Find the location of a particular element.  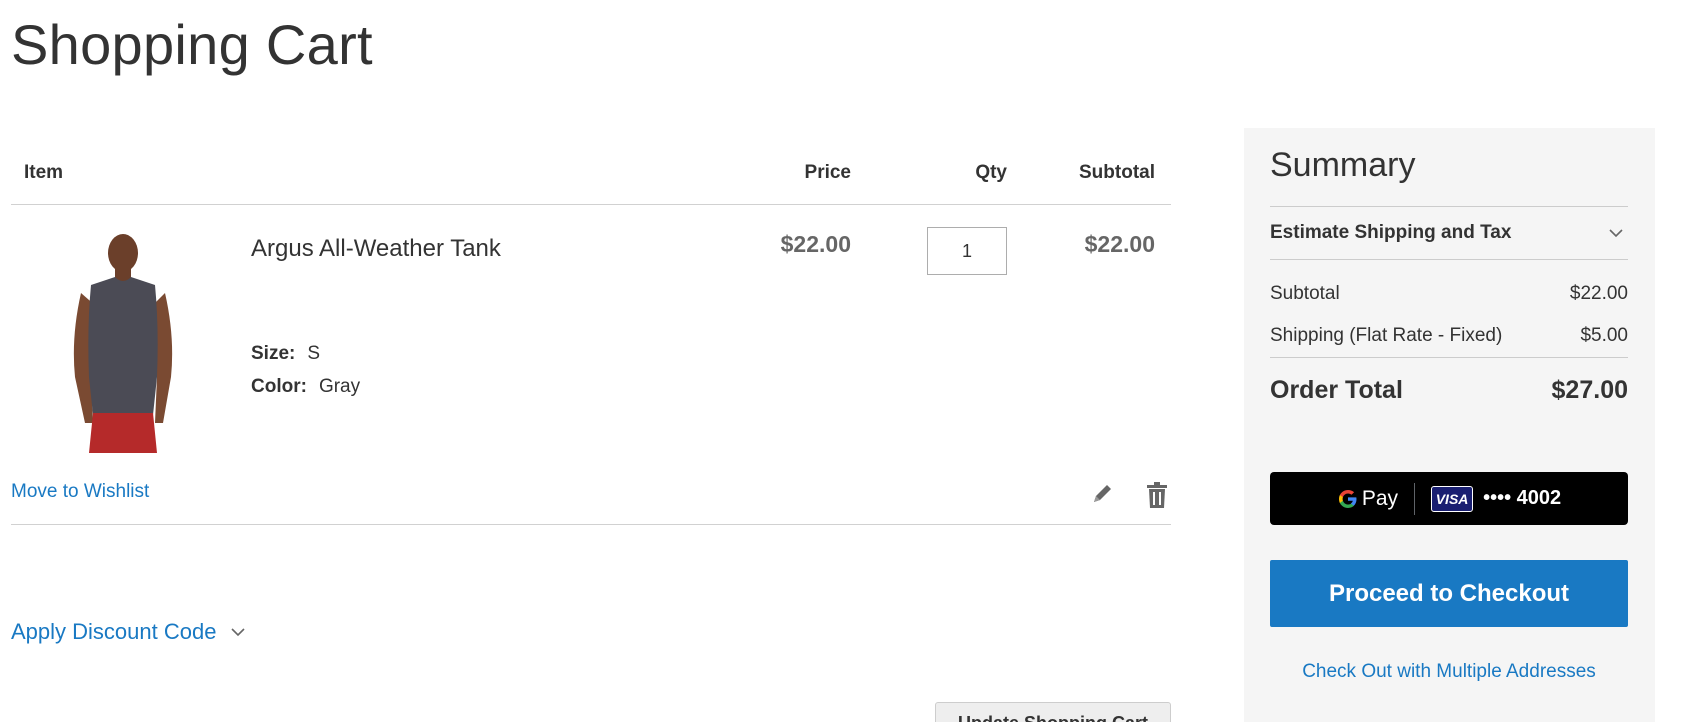

summary-subtotal-value: $22.00 is located at coordinates (1598, 293).